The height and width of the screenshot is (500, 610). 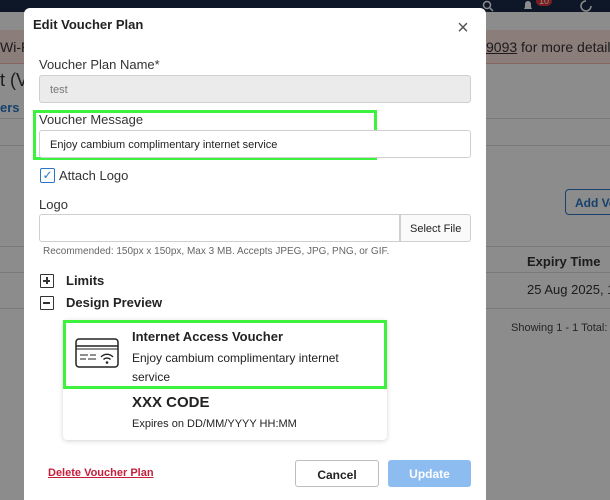 What do you see at coordinates (99, 64) in the screenshot?
I see `plan-name-label: Voucher Plan Name*` at bounding box center [99, 64].